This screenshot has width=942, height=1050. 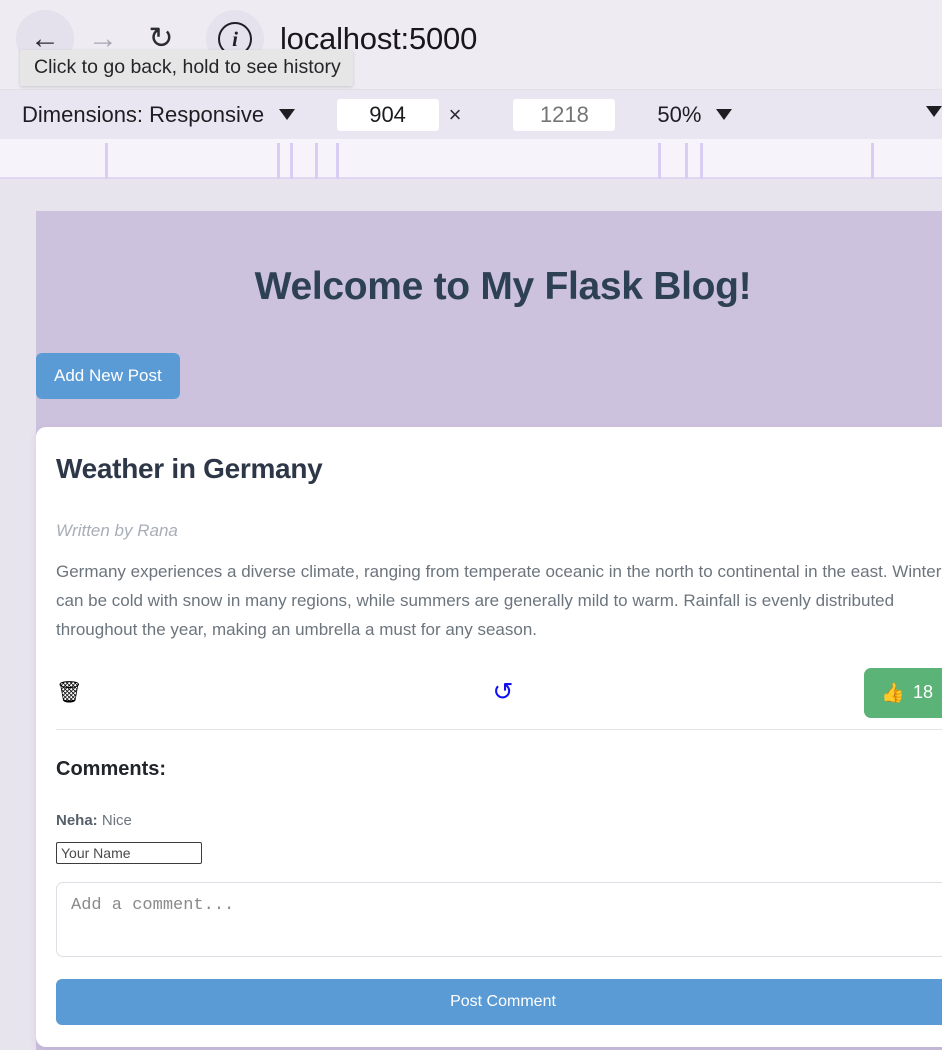 I want to click on post-actions-row: 🗑 ↺ 👍 18, so click(x=499, y=693).